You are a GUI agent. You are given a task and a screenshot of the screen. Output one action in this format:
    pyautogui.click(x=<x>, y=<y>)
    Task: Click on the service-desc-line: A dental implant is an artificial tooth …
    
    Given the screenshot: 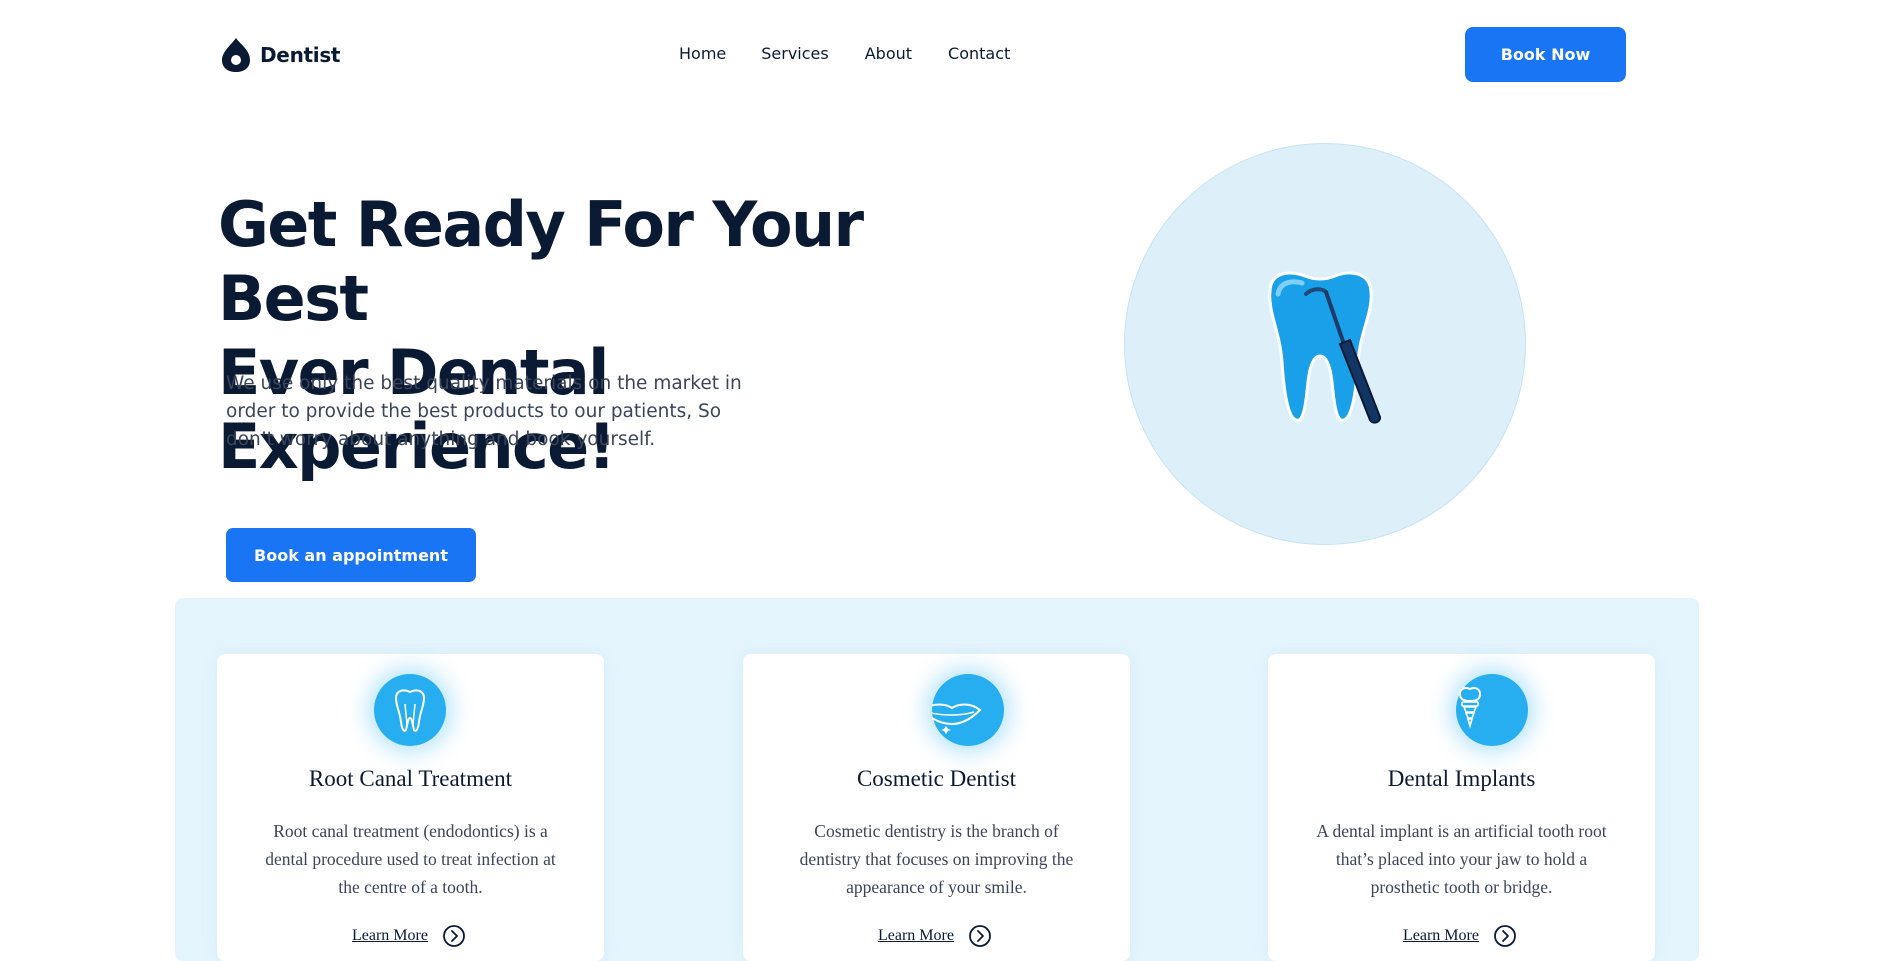 What is the action you would take?
    pyautogui.click(x=1461, y=831)
    